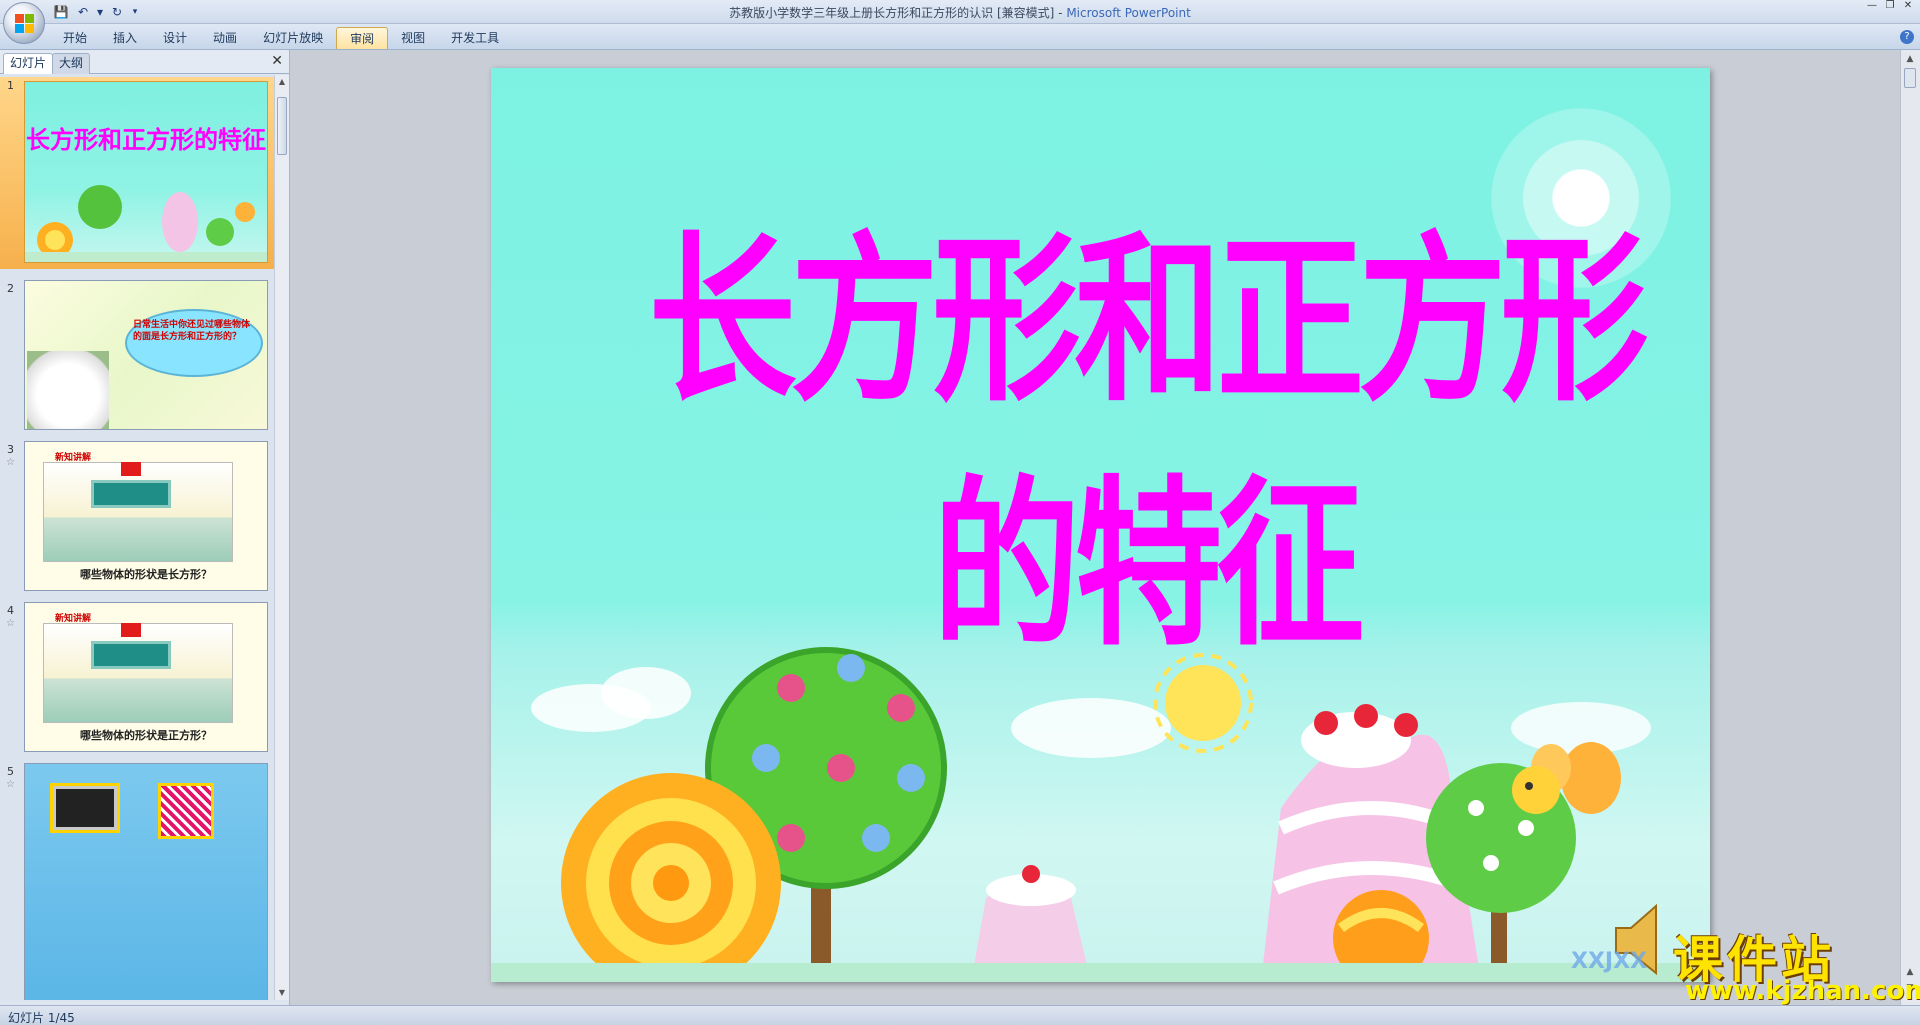 The width and height of the screenshot is (1920, 1025). What do you see at coordinates (75, 38) in the screenshot?
I see `tab-home: 开始` at bounding box center [75, 38].